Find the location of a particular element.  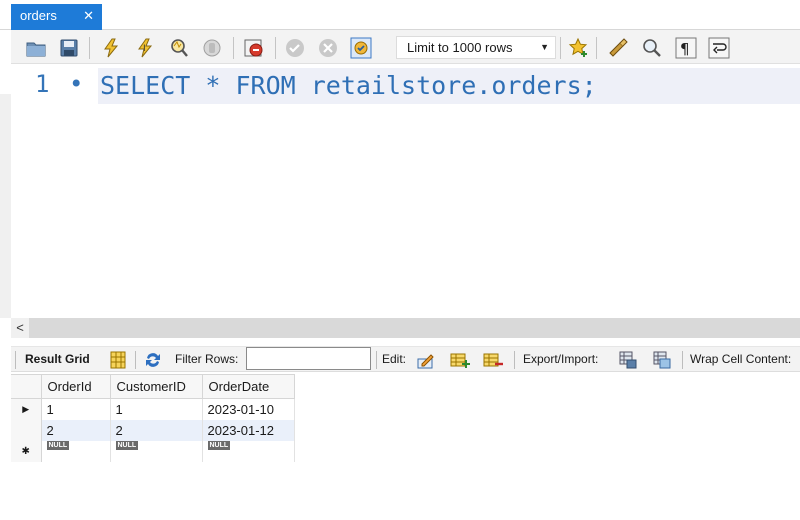

add-row-icon is located at coordinates (460, 360).